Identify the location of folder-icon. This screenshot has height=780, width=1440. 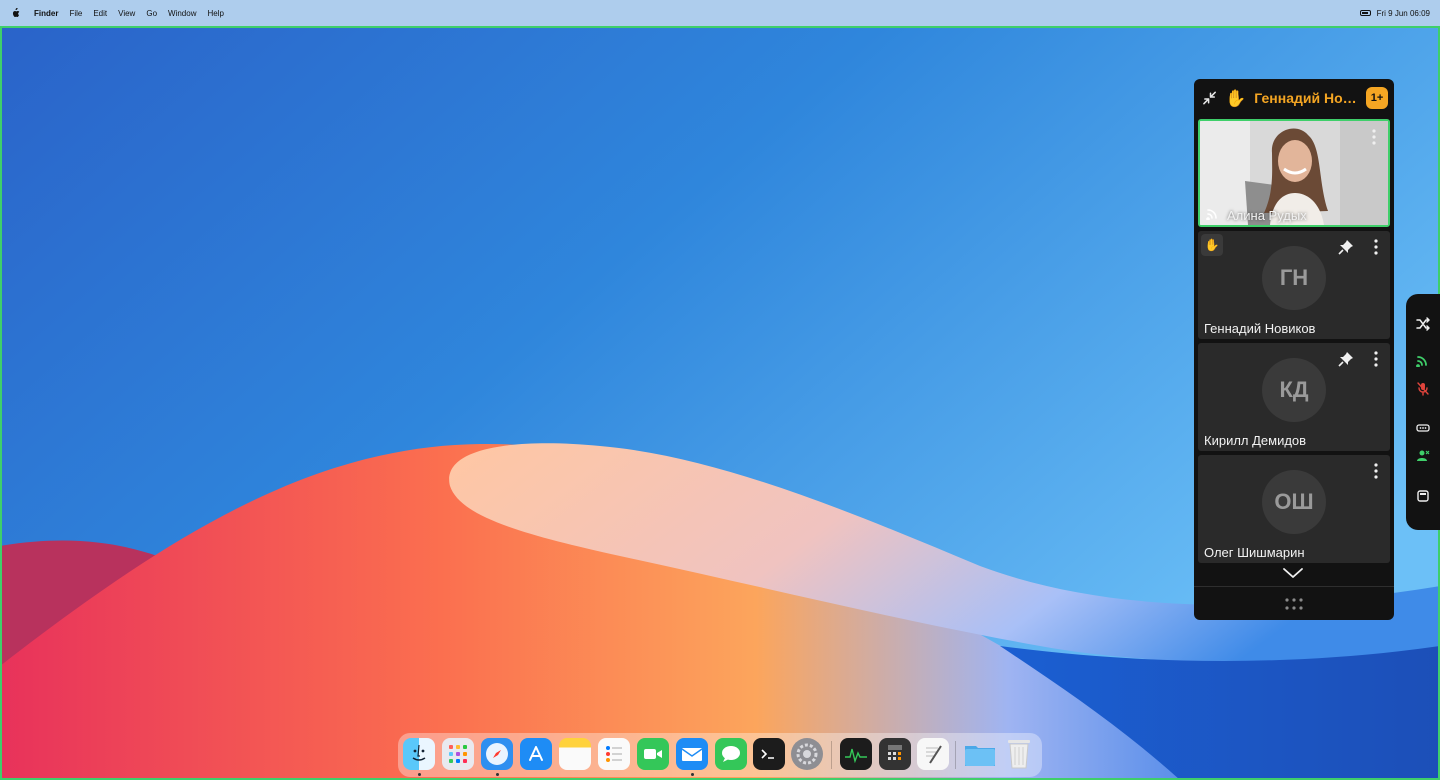
(980, 754).